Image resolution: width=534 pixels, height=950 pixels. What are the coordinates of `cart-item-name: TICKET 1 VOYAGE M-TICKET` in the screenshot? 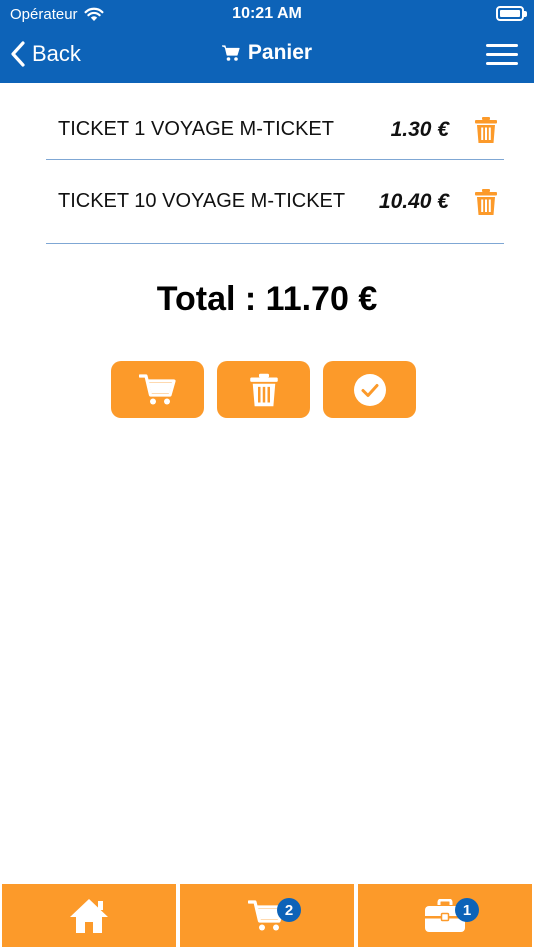 It's located at (196, 129).